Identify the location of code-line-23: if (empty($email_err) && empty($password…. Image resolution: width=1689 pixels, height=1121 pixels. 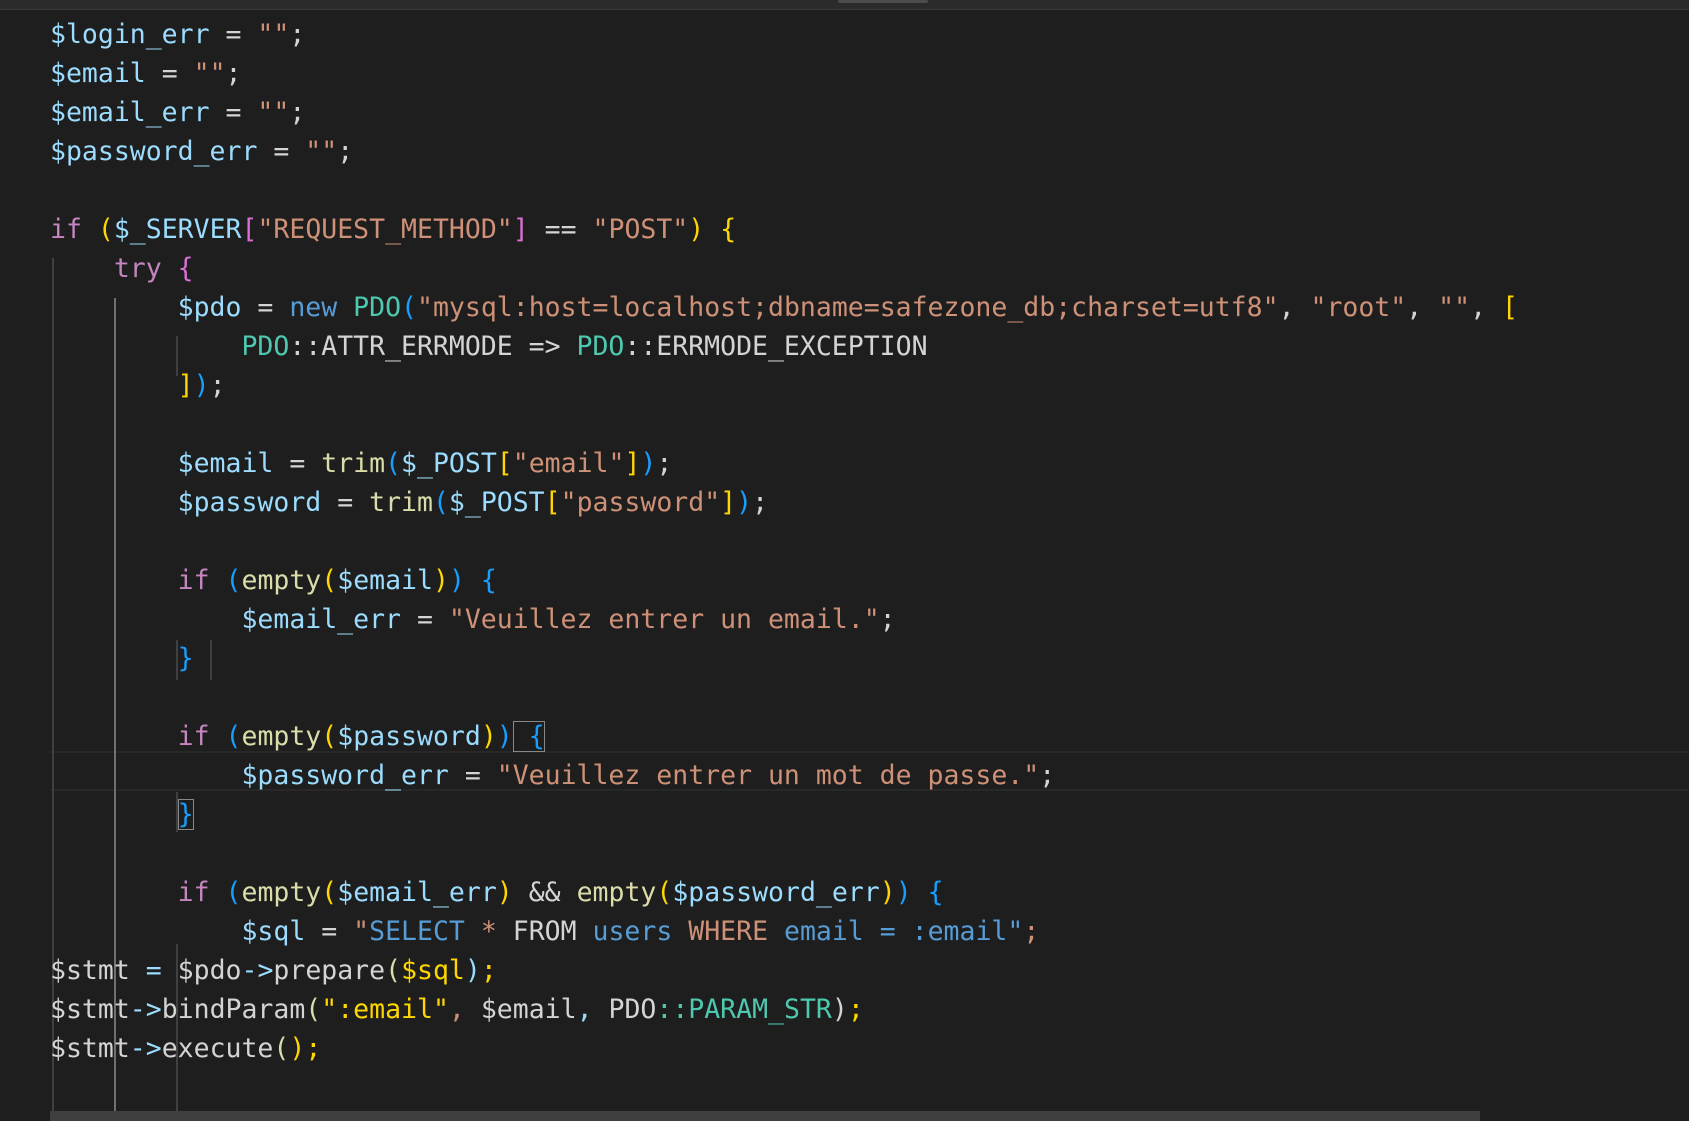
(497, 892).